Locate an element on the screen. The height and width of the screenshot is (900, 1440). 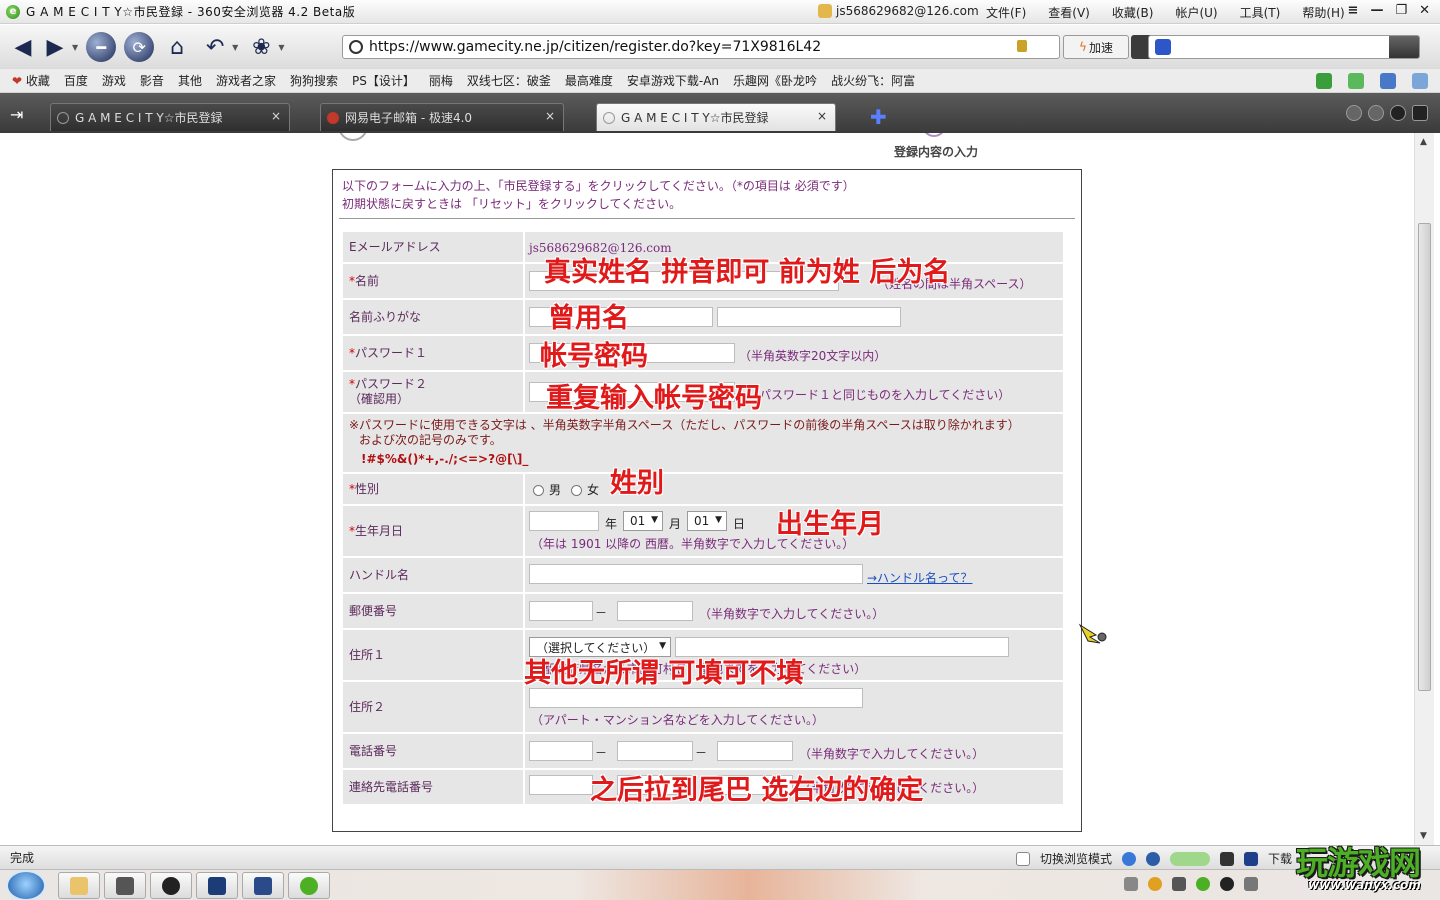
tab-gamecity-1: G A M E C I T Y☆市民登録 × is located at coordinates (170, 117).